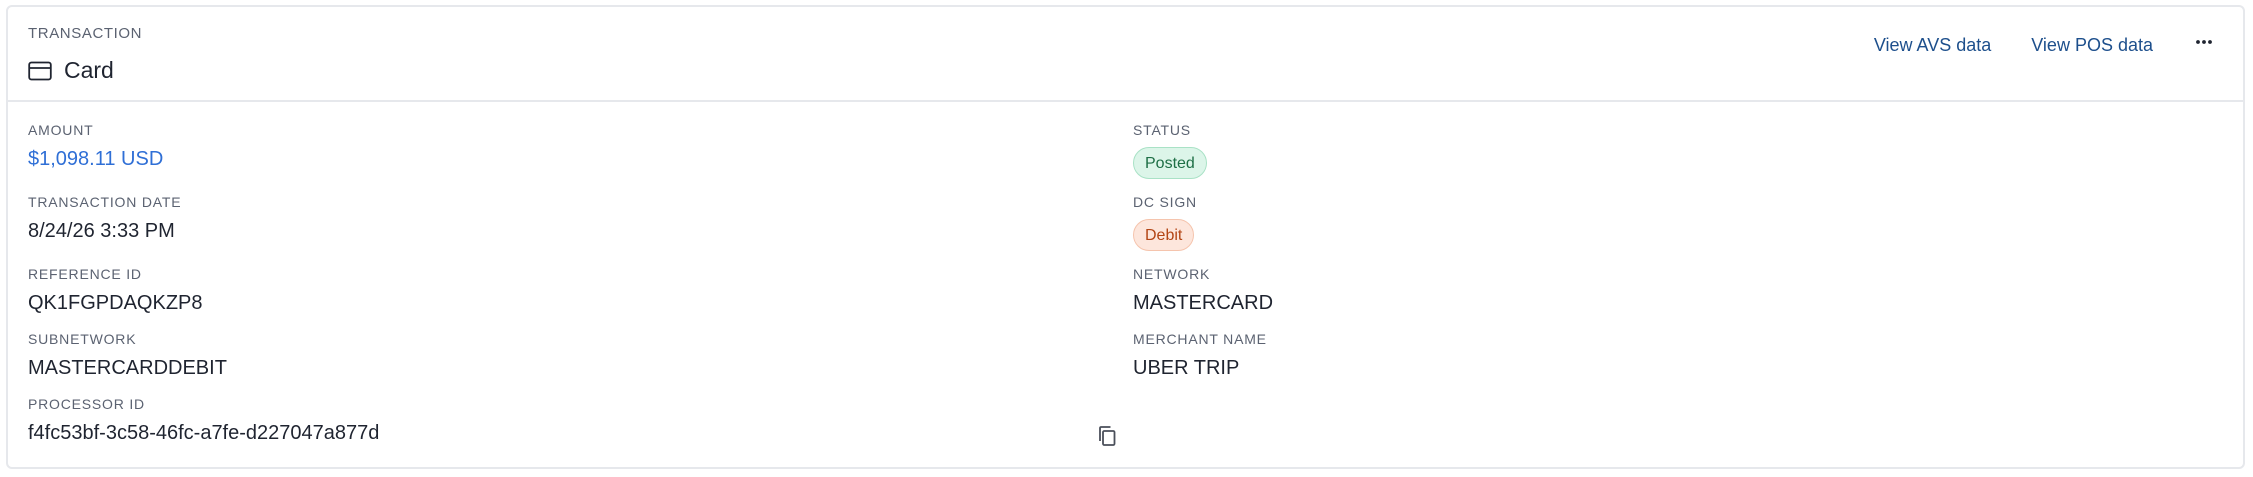 The image size is (2253, 477). What do you see at coordinates (61, 130) in the screenshot?
I see `amount-label: AMOUNT` at bounding box center [61, 130].